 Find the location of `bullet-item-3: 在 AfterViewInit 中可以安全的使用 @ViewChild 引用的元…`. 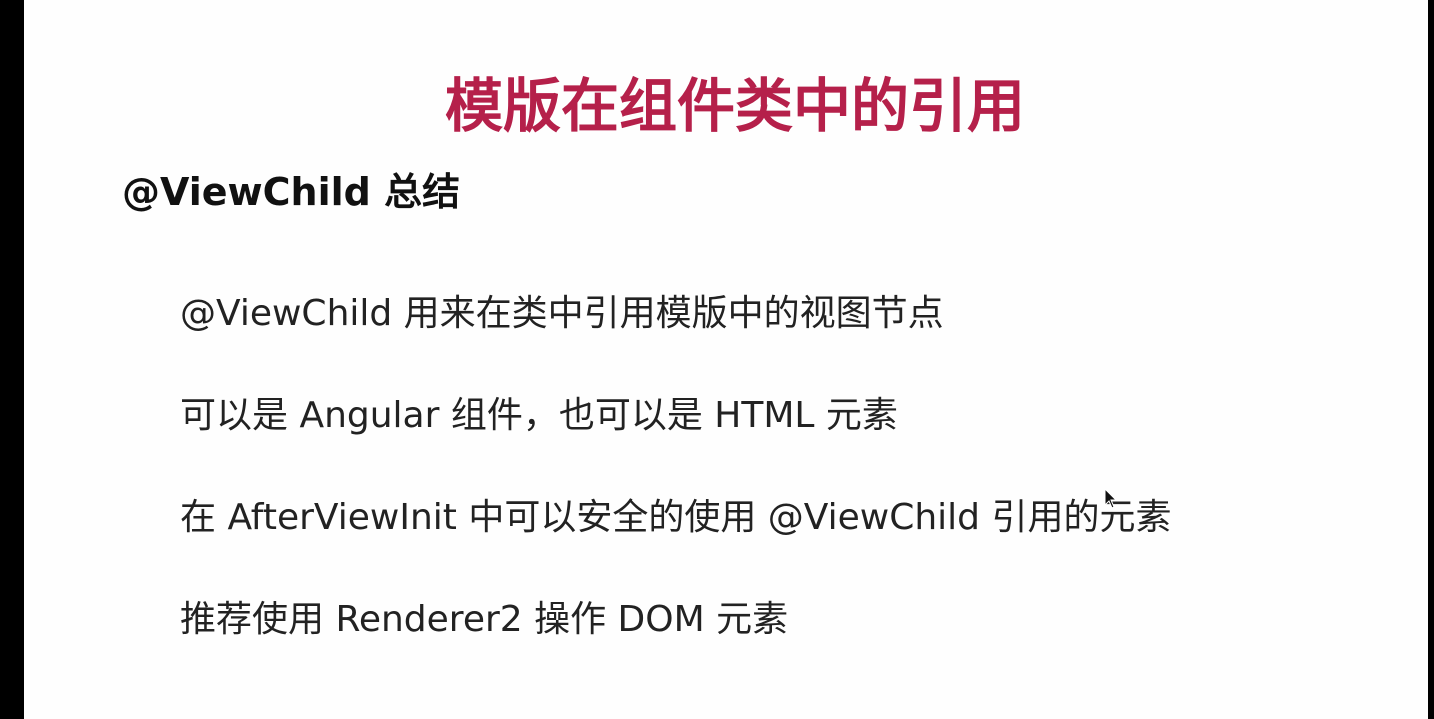

bullet-item-3: 在 AfterViewInit 中可以安全的使用 @ViewChild 引用的元… is located at coordinates (676, 517).